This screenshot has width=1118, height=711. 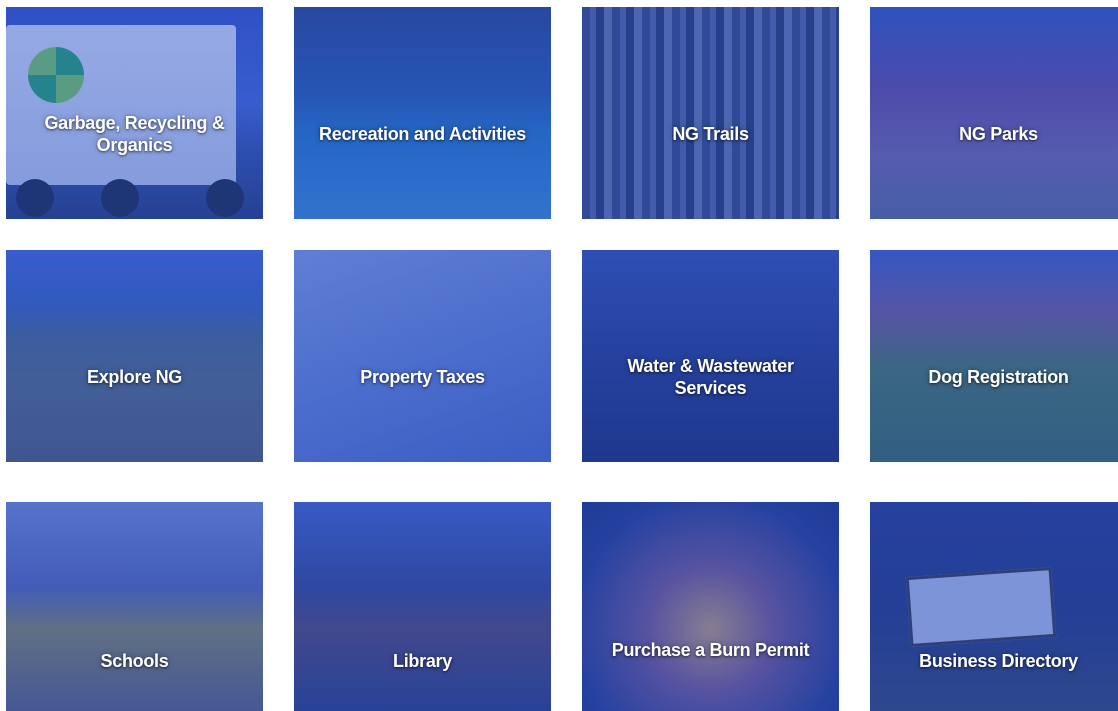 I want to click on tile-label: Explore NG, so click(x=134, y=377).